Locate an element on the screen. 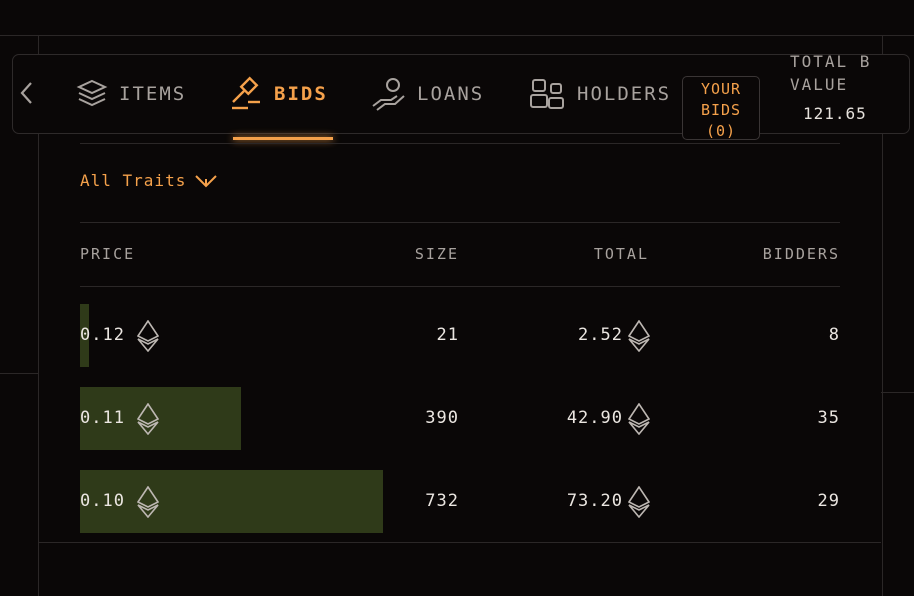 The height and width of the screenshot is (596, 914). total-bid-value-label: TOTAL B VALUE is located at coordinates (845, 73).